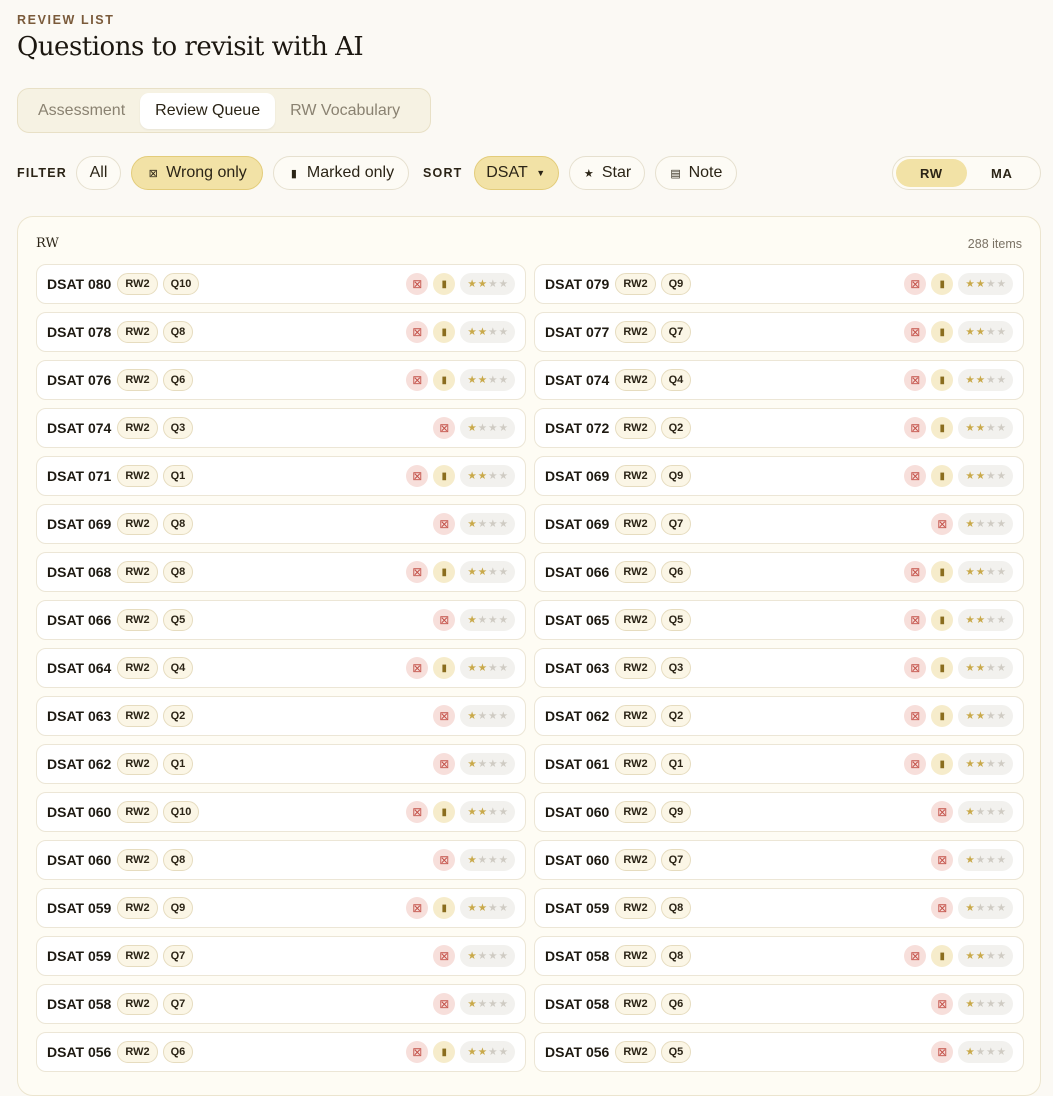  What do you see at coordinates (281, 284) in the screenshot?
I see `review-item: DSAT 080 RW2 Q10 ⊠ ▮ ★ ★ ★ ★` at bounding box center [281, 284].